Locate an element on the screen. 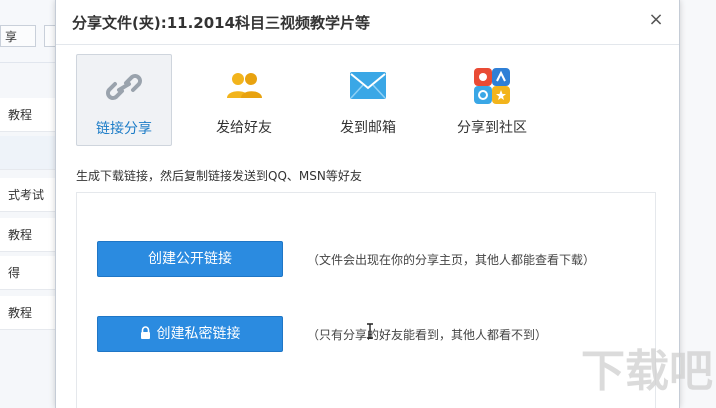  friends-icon is located at coordinates (244, 85).